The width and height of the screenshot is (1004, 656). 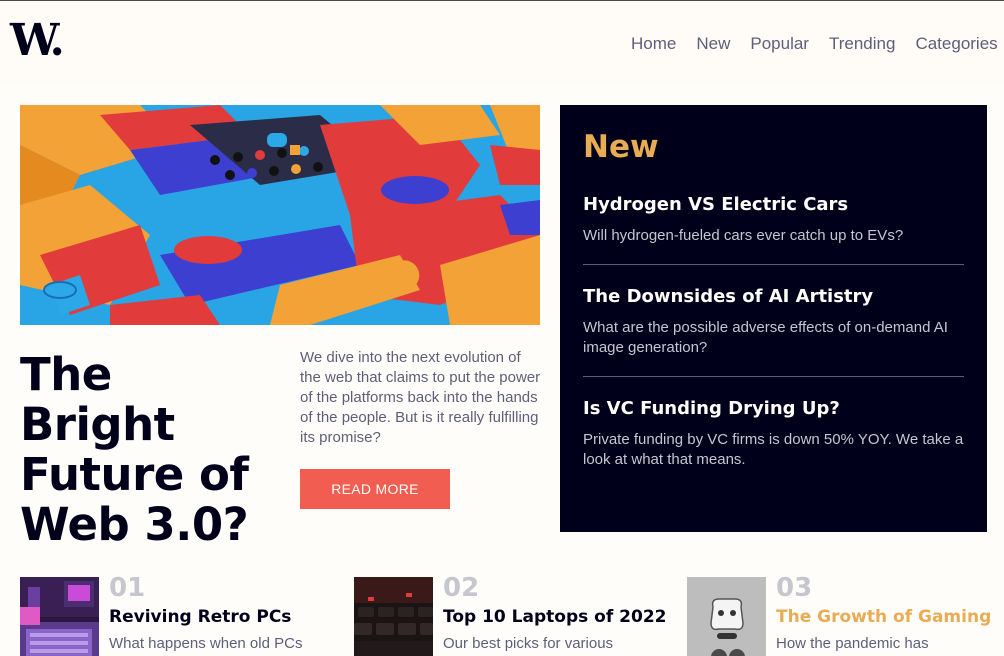 What do you see at coordinates (862, 44) in the screenshot?
I see `nav-trending: Trending` at bounding box center [862, 44].